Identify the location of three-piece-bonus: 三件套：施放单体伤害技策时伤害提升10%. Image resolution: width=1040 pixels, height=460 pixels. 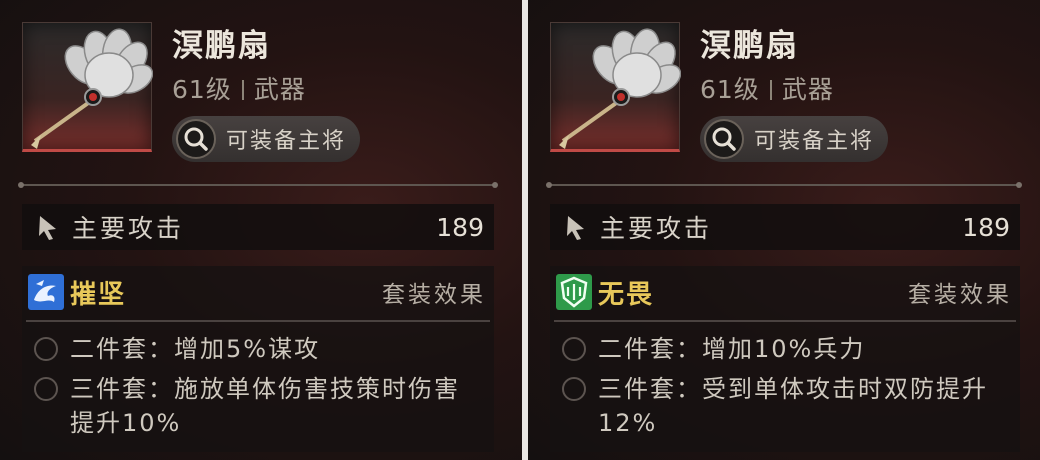
(254, 406).